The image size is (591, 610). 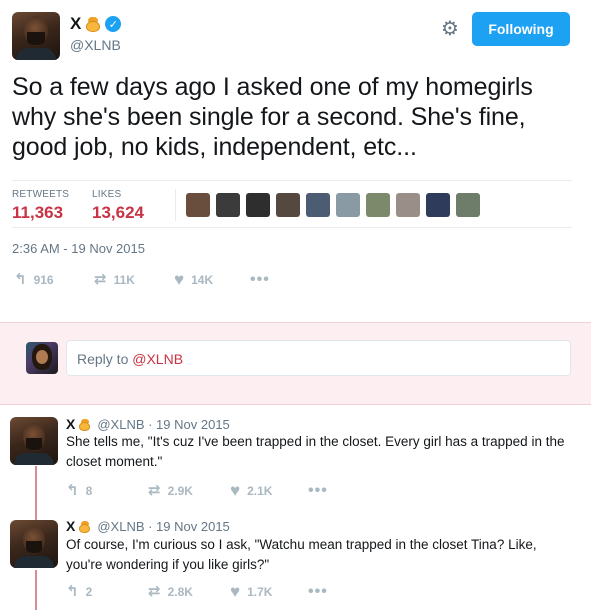 I want to click on author-handle: @XLNB, so click(x=95, y=45).